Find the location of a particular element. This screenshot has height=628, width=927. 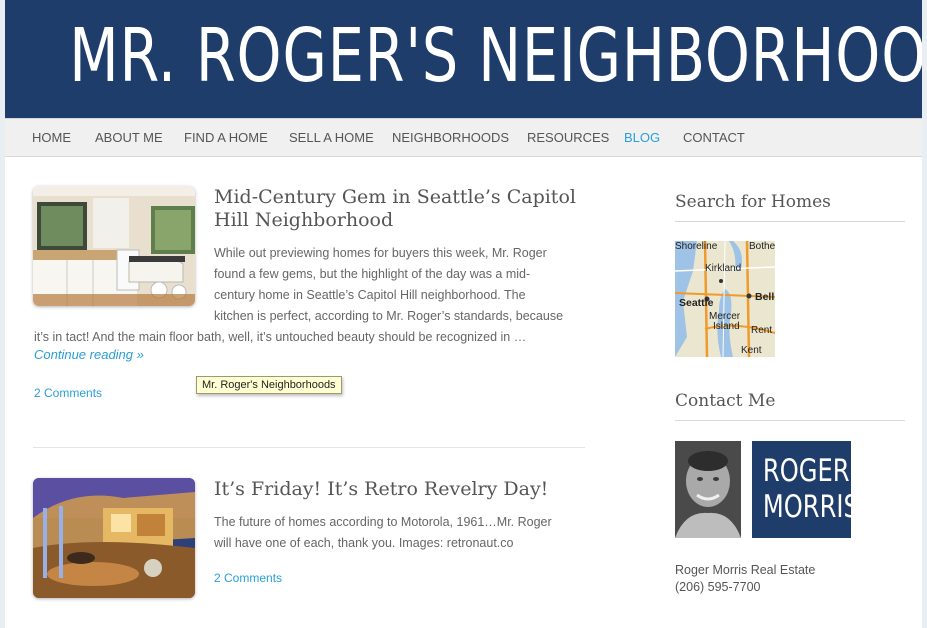

post-1-comments-link: 2 Comments is located at coordinates (68, 393).